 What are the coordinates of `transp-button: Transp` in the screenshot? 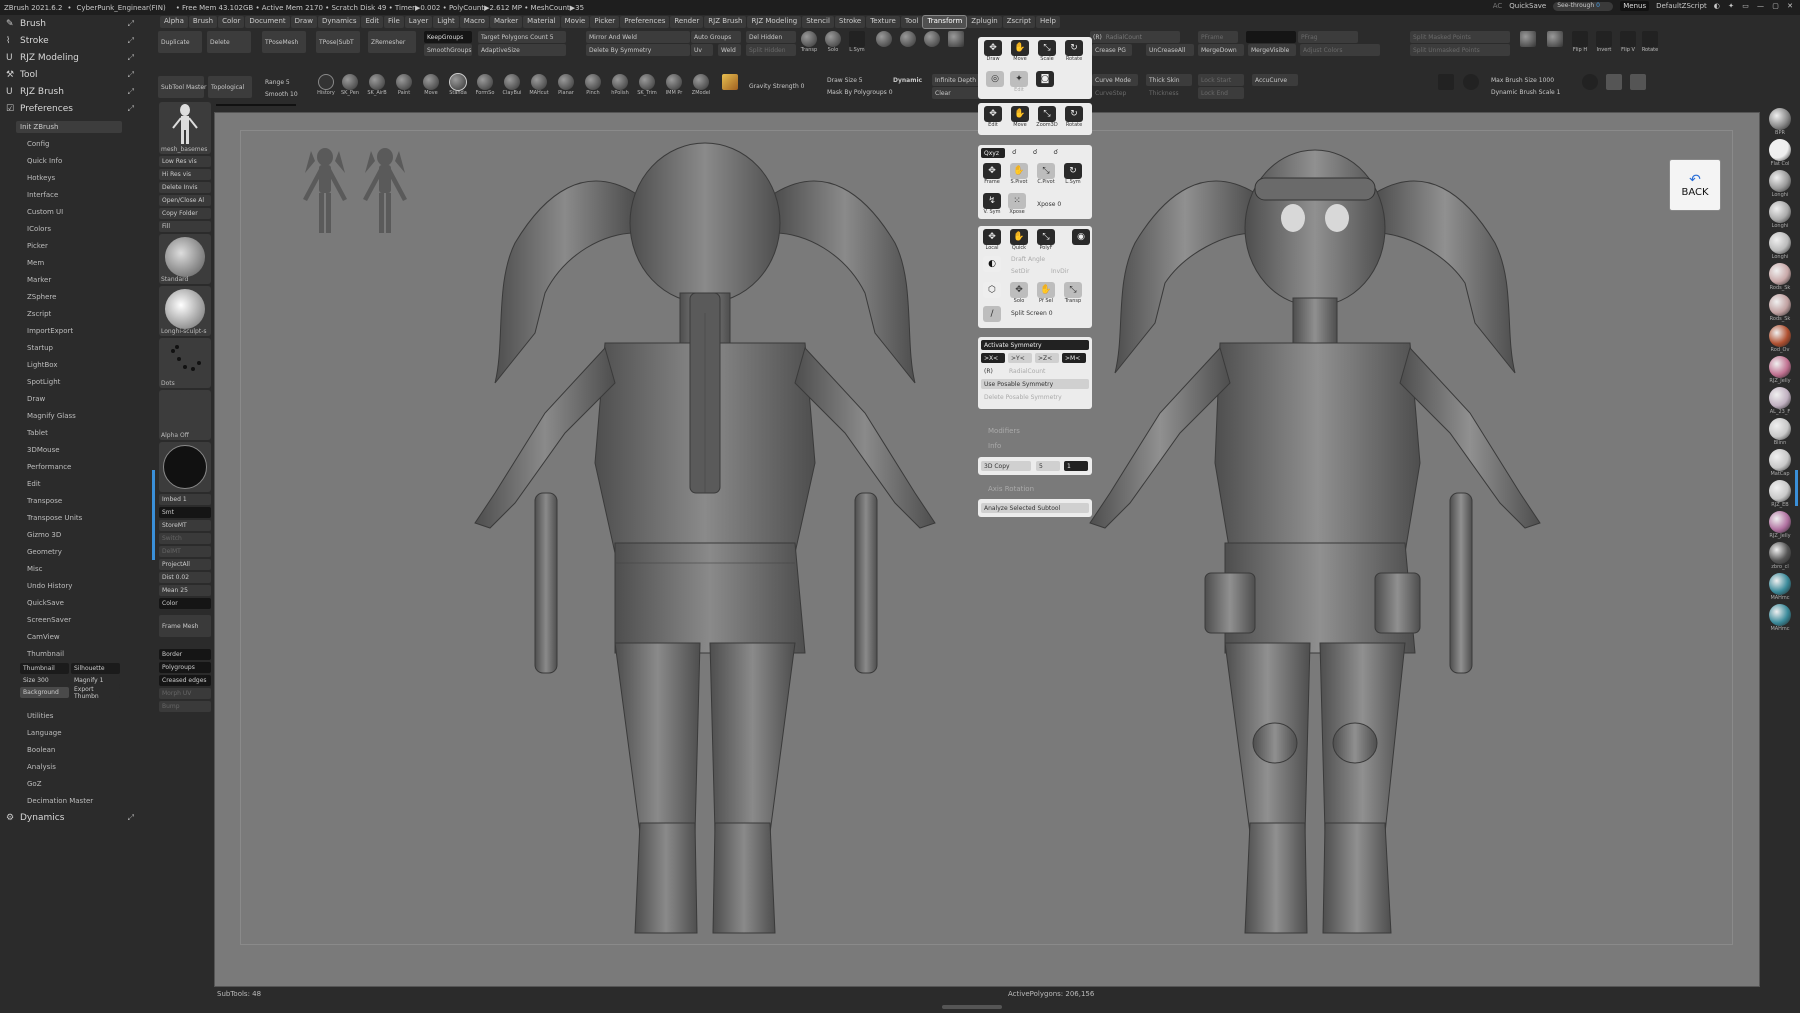 It's located at (809, 43).